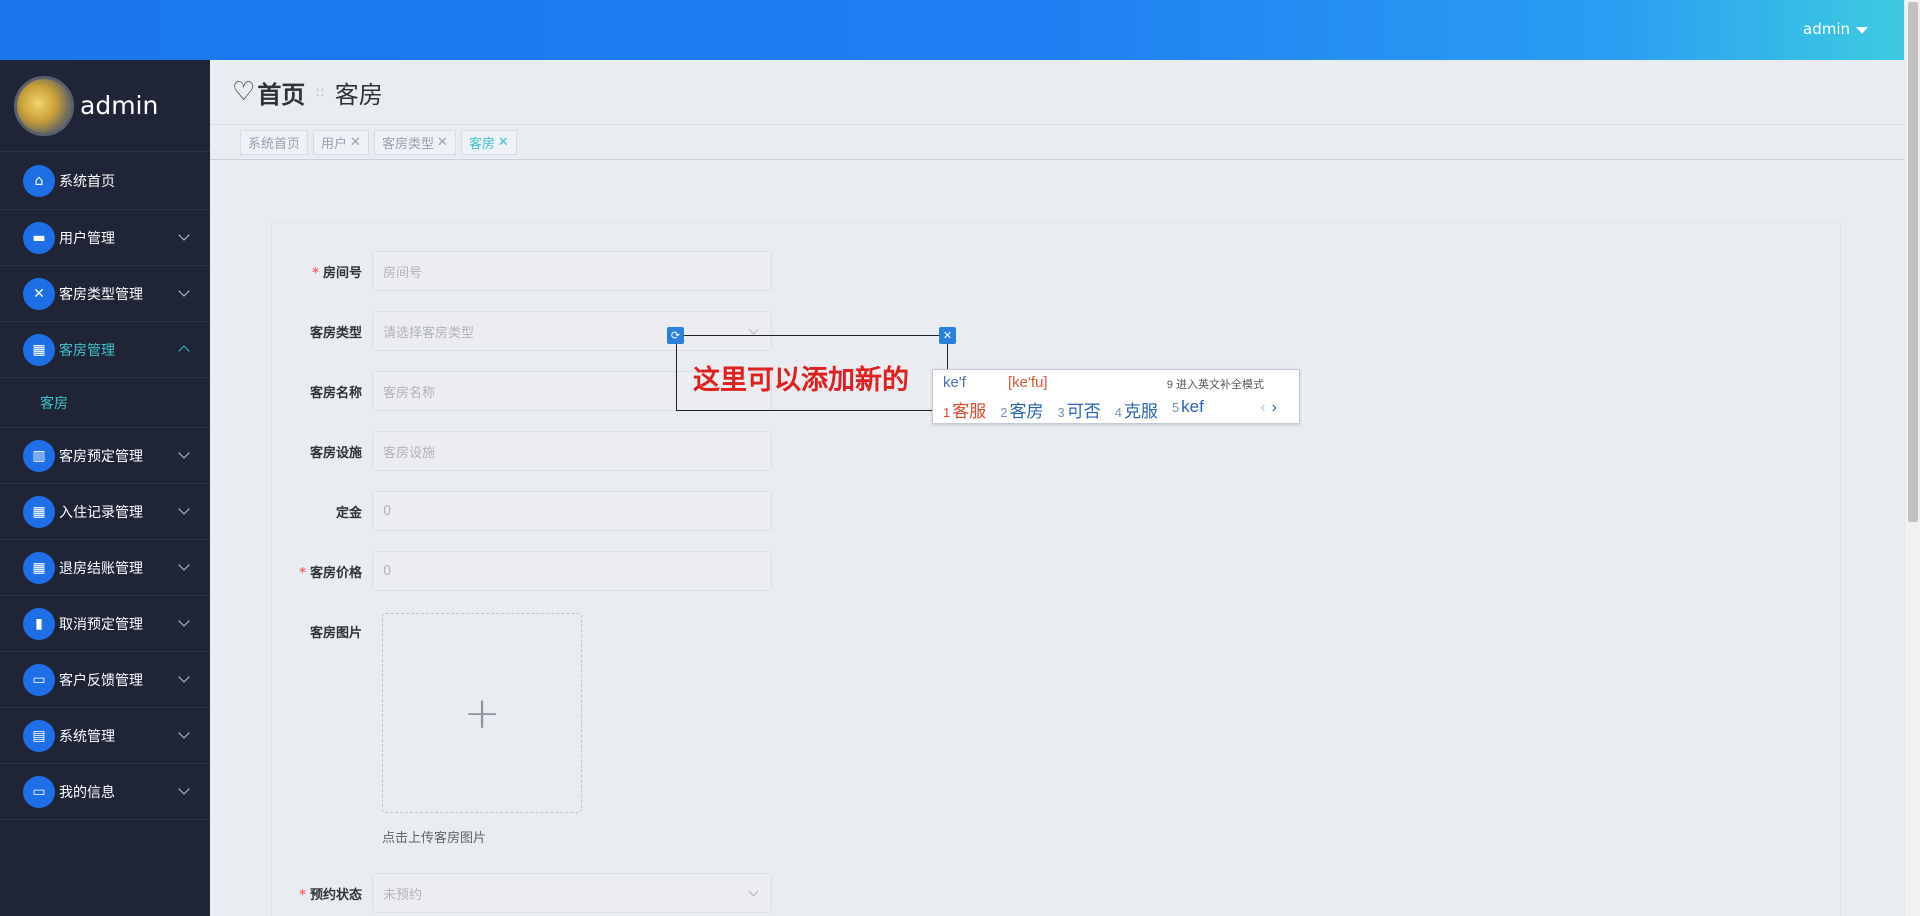 Image resolution: width=1920 pixels, height=916 pixels. What do you see at coordinates (335, 453) in the screenshot?
I see `facilities-label: 客房设施` at bounding box center [335, 453].